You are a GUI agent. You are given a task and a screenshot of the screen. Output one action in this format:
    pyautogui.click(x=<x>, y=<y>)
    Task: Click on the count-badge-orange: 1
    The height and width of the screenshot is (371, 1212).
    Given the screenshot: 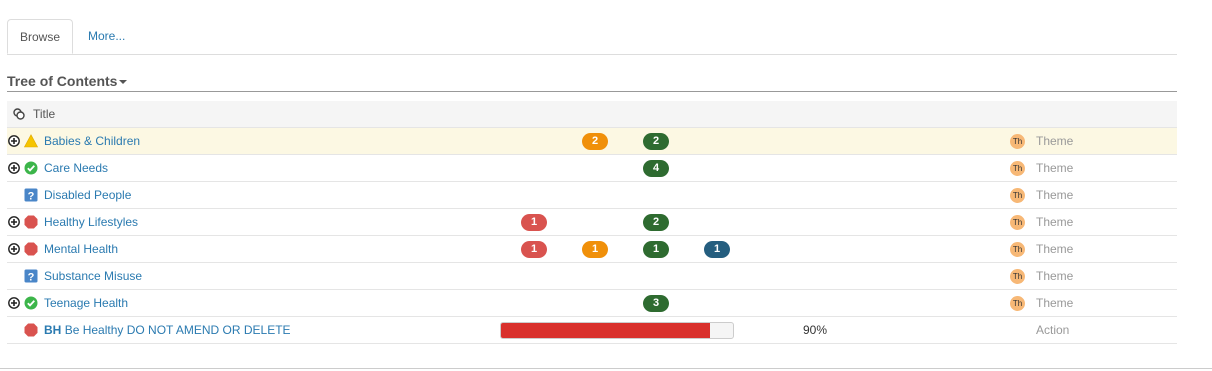 What is the action you would take?
    pyautogui.click(x=595, y=249)
    